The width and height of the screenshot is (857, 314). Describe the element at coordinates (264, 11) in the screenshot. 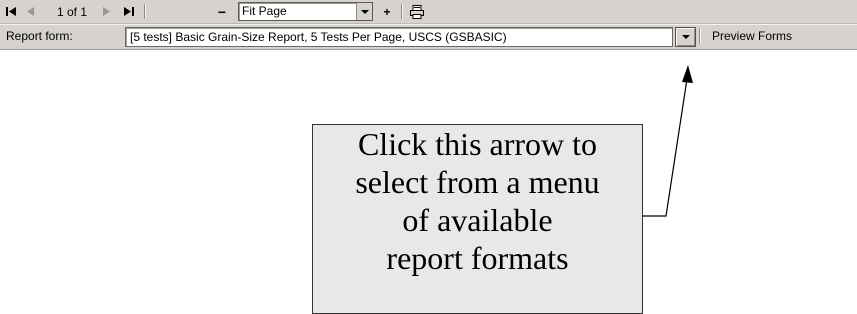

I see `zoom-value: Fit Page` at that location.